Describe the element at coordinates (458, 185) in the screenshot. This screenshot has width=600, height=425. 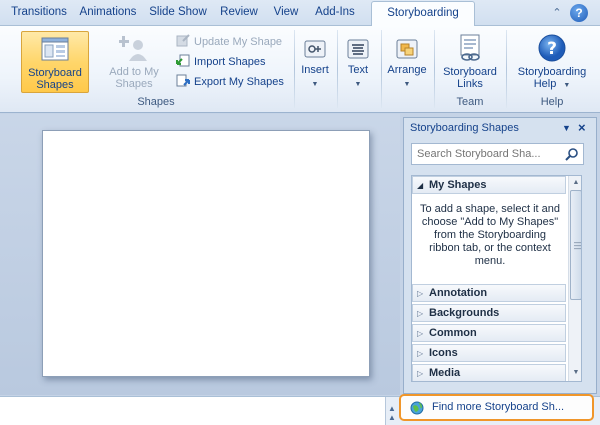
I see `category-label: My Shapes` at that location.